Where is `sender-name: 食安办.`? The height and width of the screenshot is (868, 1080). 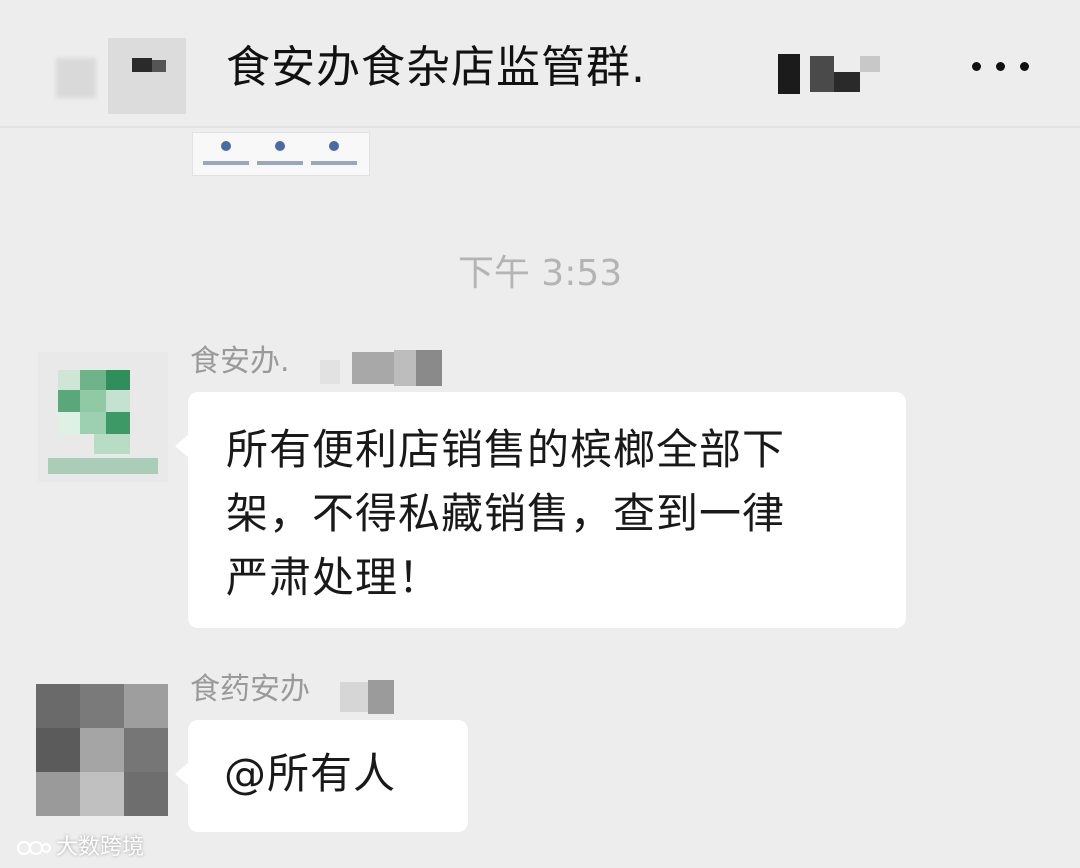 sender-name: 食安办. is located at coordinates (240, 361).